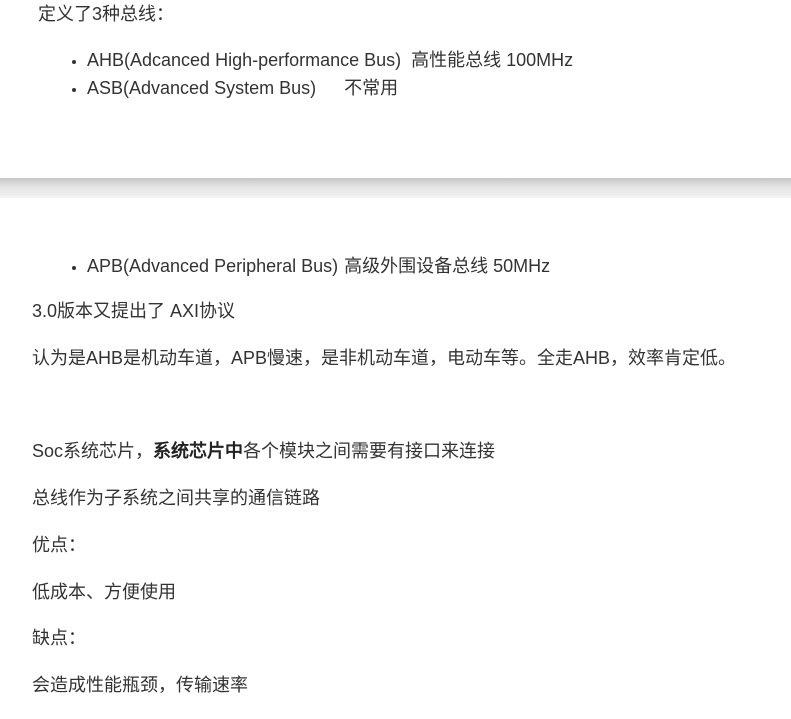  Describe the element at coordinates (104, 592) in the screenshot. I see `pros-text: 低成本、方便使用` at that location.